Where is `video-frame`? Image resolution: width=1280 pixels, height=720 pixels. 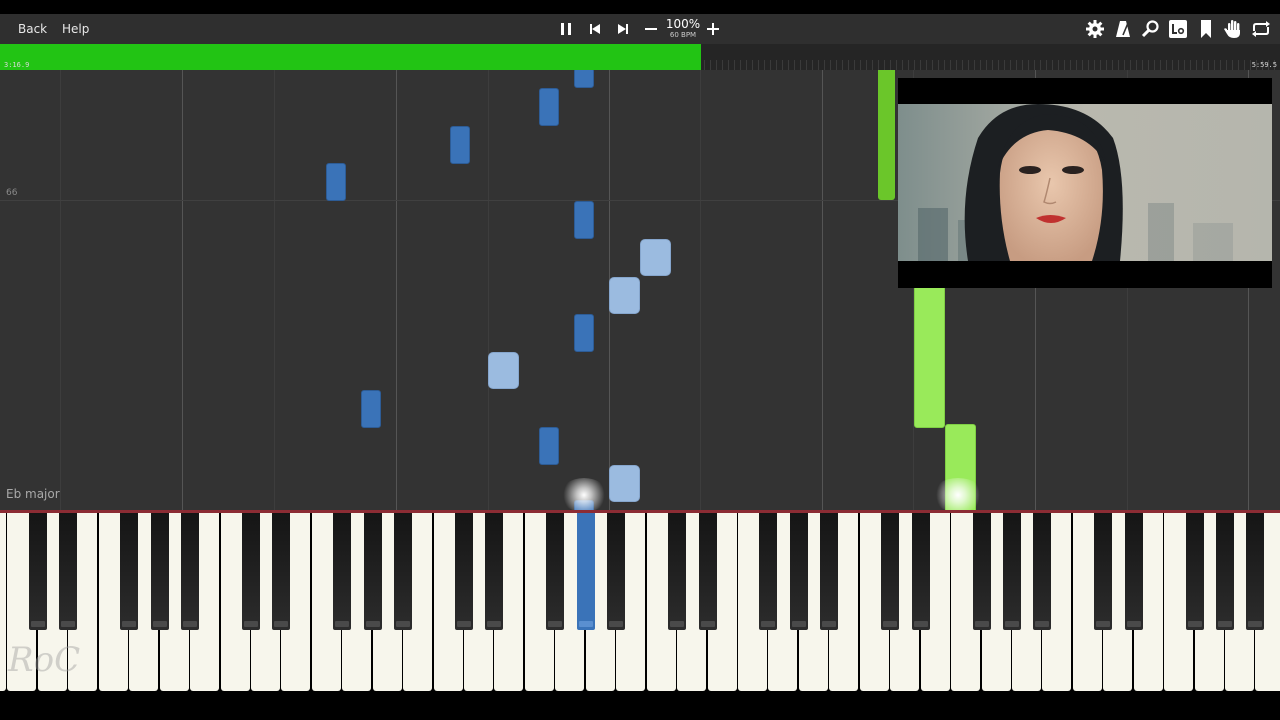
video-frame is located at coordinates (1085, 183).